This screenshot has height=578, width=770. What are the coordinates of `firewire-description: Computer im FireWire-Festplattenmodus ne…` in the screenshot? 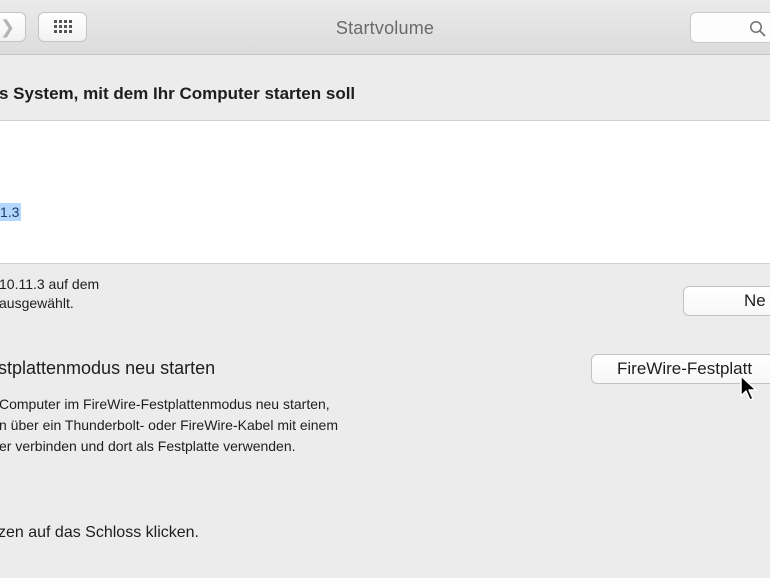 It's located at (169, 425).